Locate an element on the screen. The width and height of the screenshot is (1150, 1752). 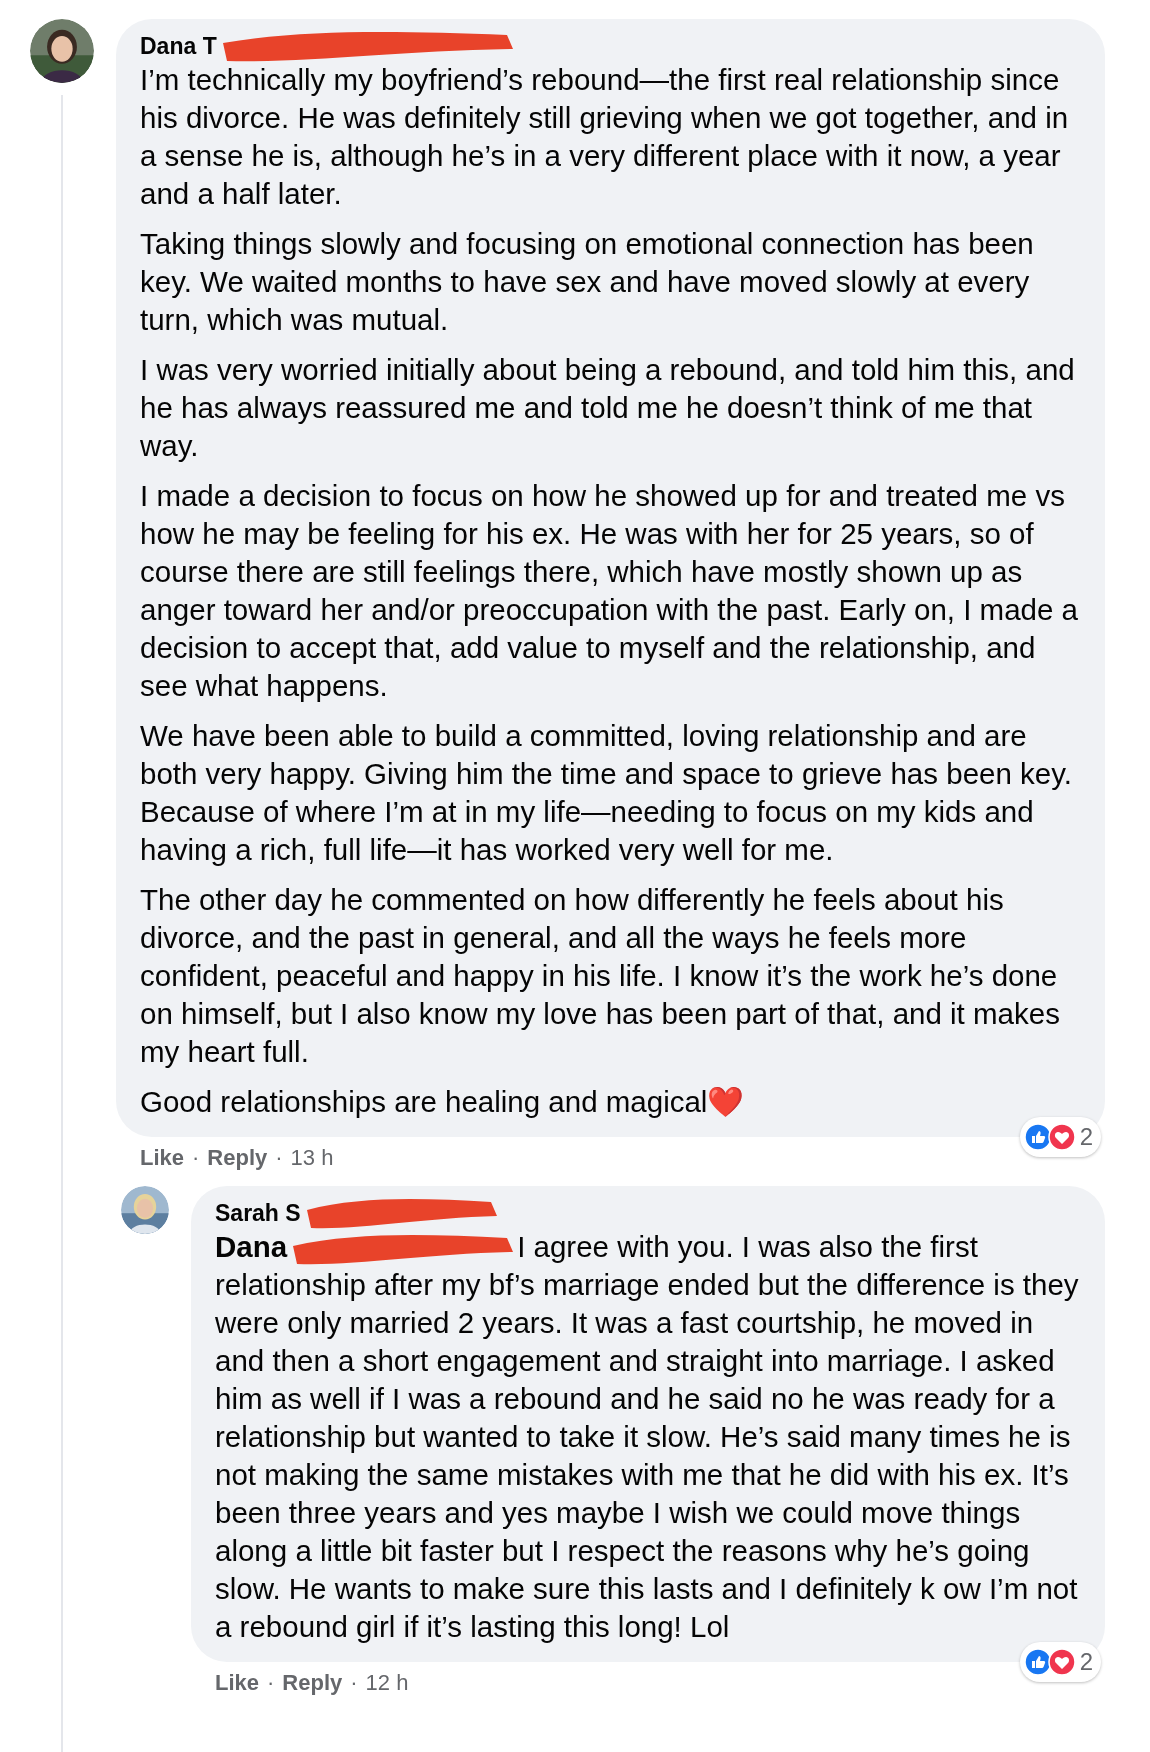
comment-text: The other day he commented on how differently he feels about his divorce, and the past in general, and all the ways he feels more confident, peaceful and happy in his life. I know it’s the work he’s done on himself, but I also know my love has been part of that, and it makes my heart full. is located at coordinates (600, 976).